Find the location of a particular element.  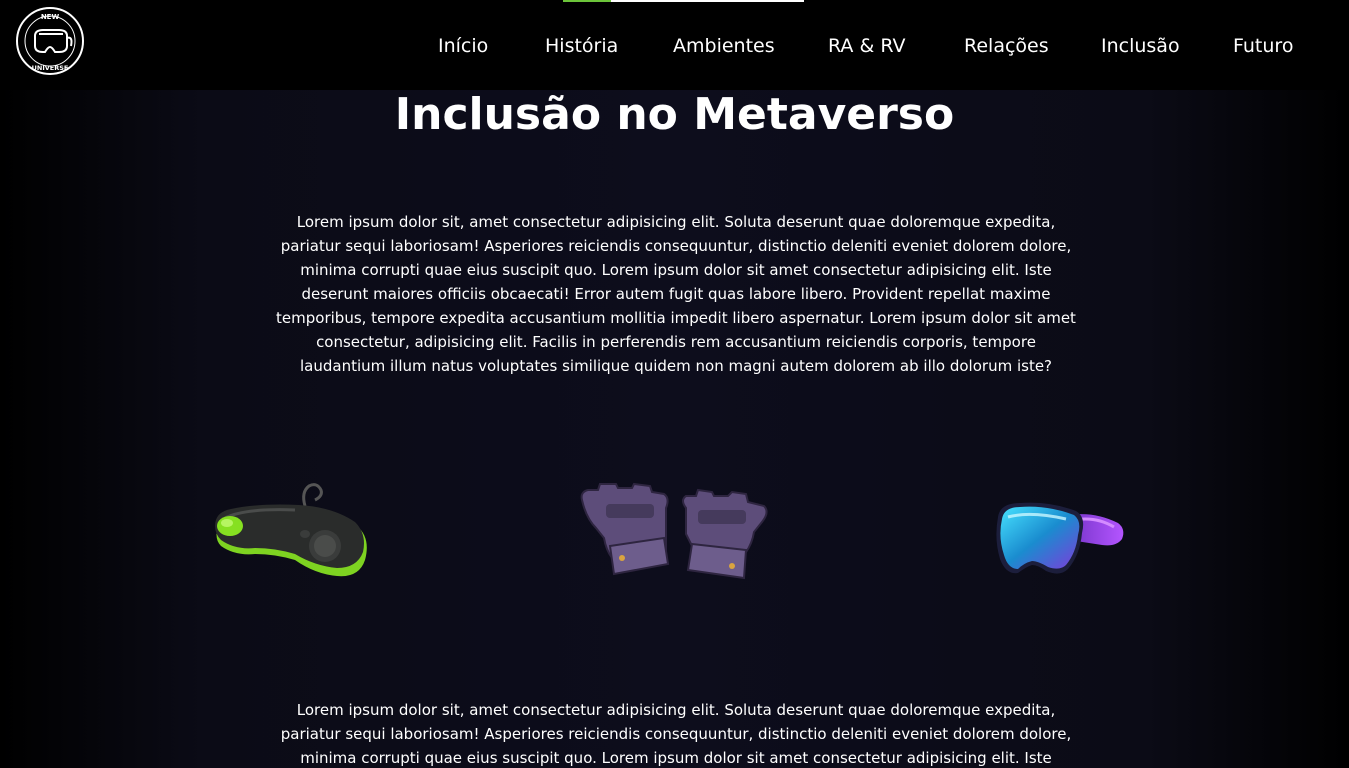

page-title: Inclusão no Metaverso is located at coordinates (674, 114).